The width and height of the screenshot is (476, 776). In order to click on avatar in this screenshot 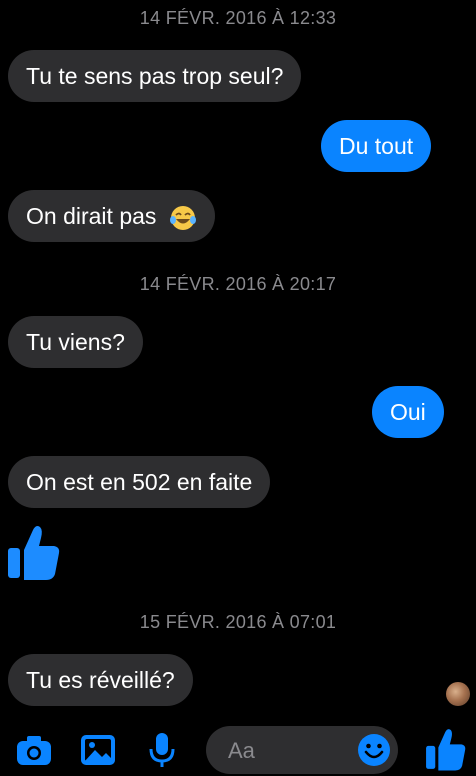, I will do `click(458, 694)`.